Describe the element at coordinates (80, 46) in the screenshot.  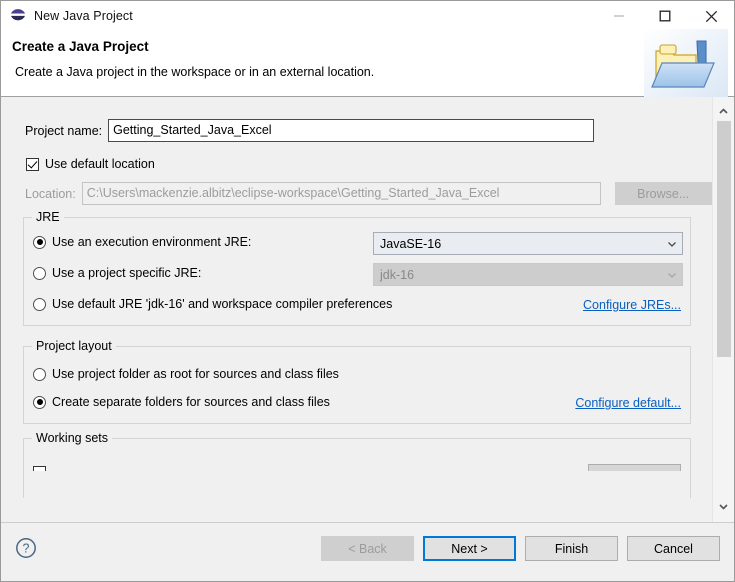
I see `page-title: Create a Java Project` at that location.